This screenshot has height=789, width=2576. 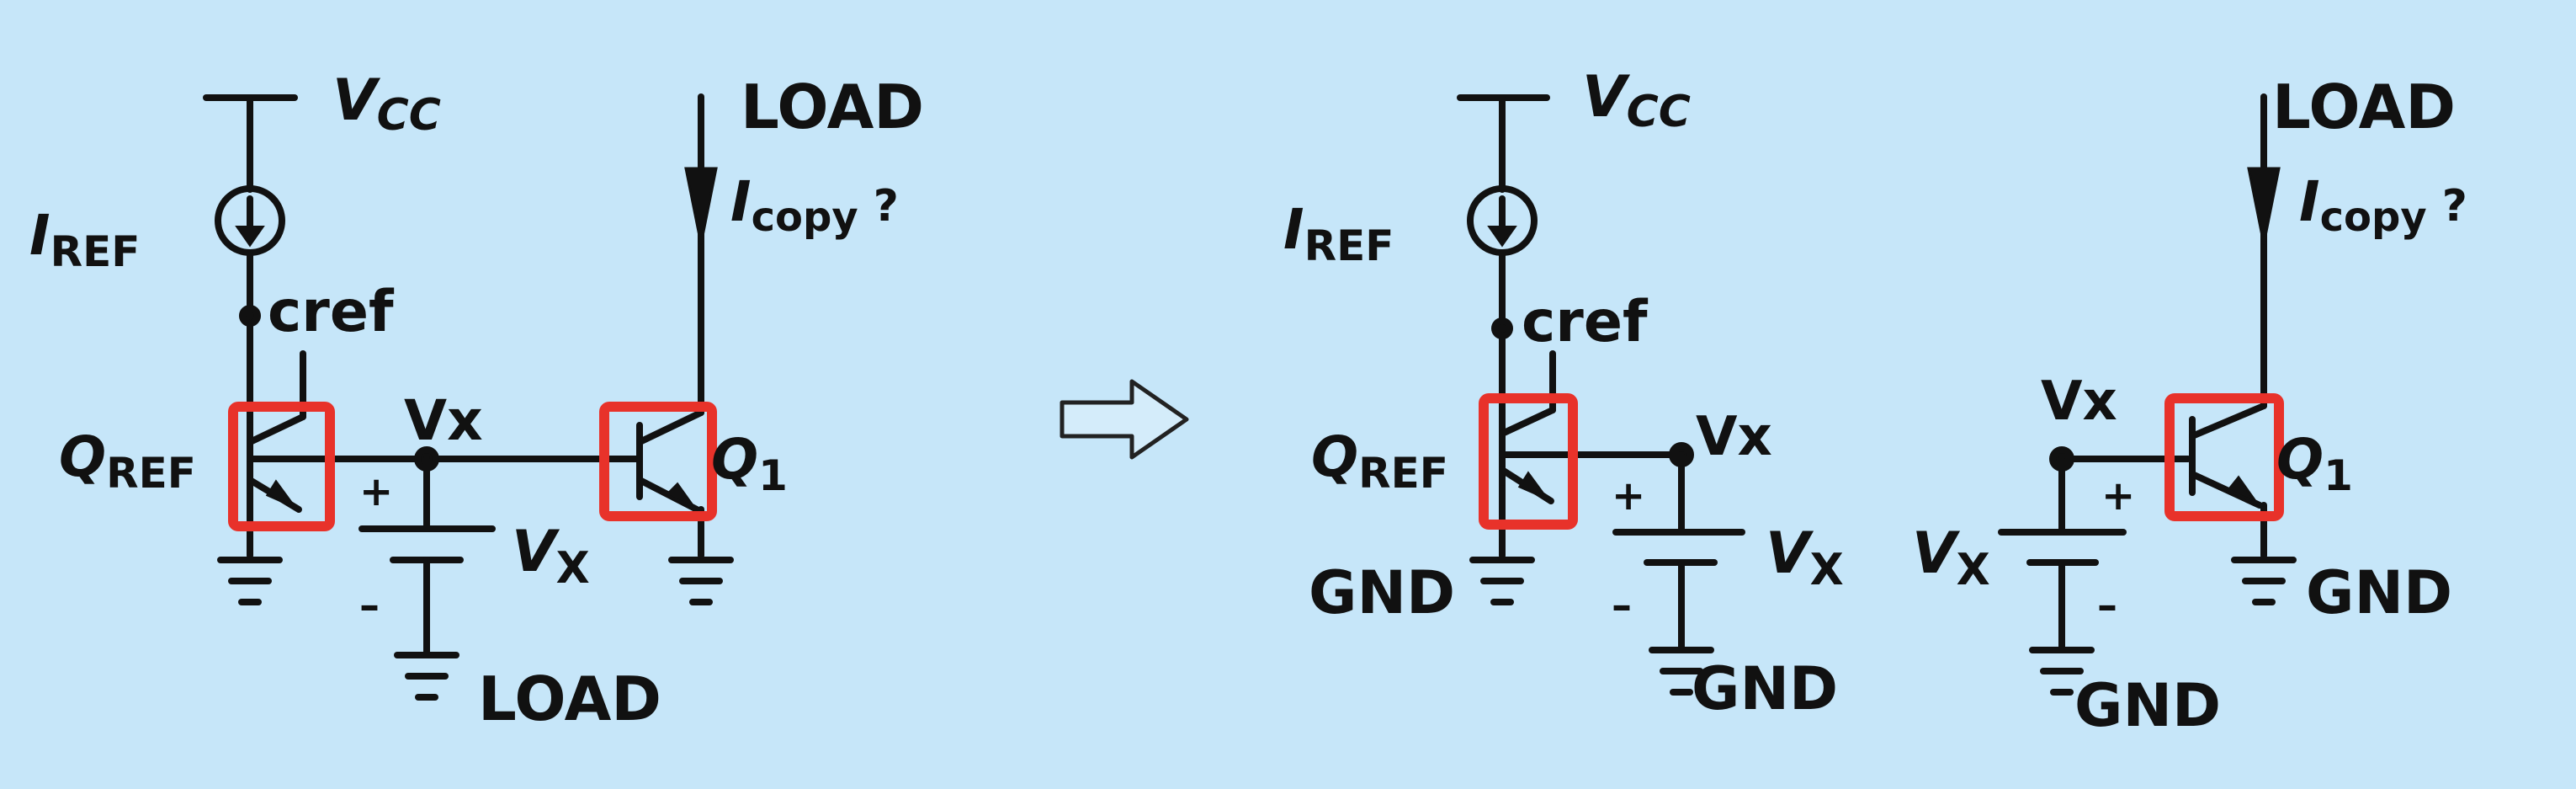 I want to click on gnd-source-b-label: GND, so click(x=2147, y=705).